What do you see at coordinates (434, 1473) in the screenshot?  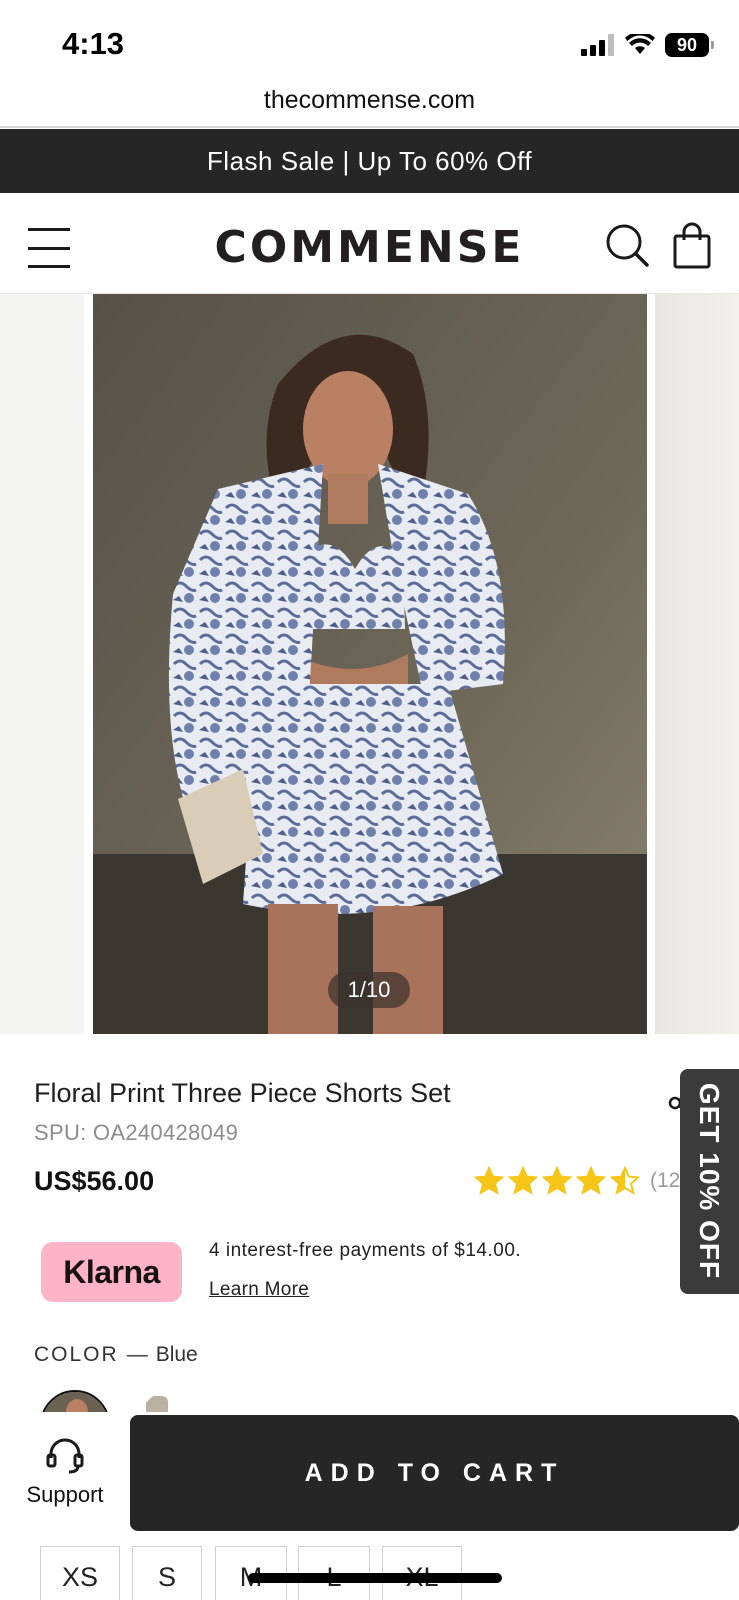 I see `add-to-cart-button: ADD TO CART` at bounding box center [434, 1473].